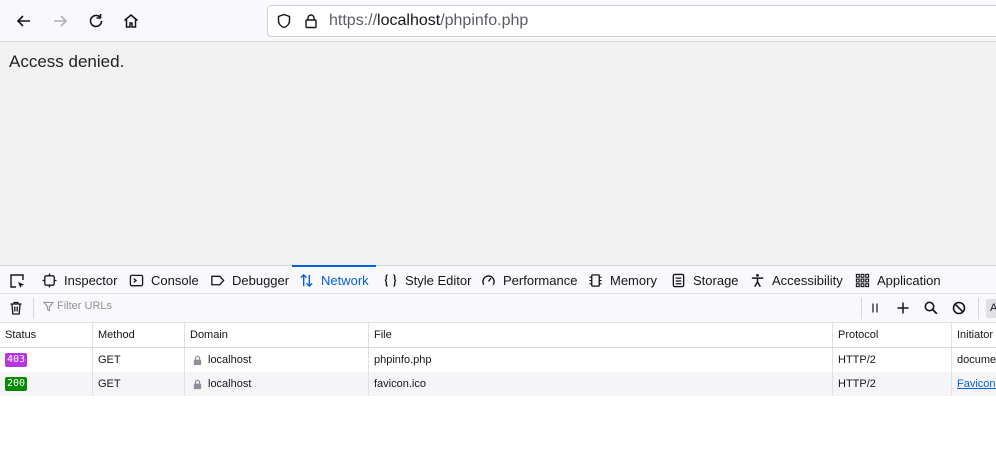  I want to click on column-header-file: File, so click(601, 335).